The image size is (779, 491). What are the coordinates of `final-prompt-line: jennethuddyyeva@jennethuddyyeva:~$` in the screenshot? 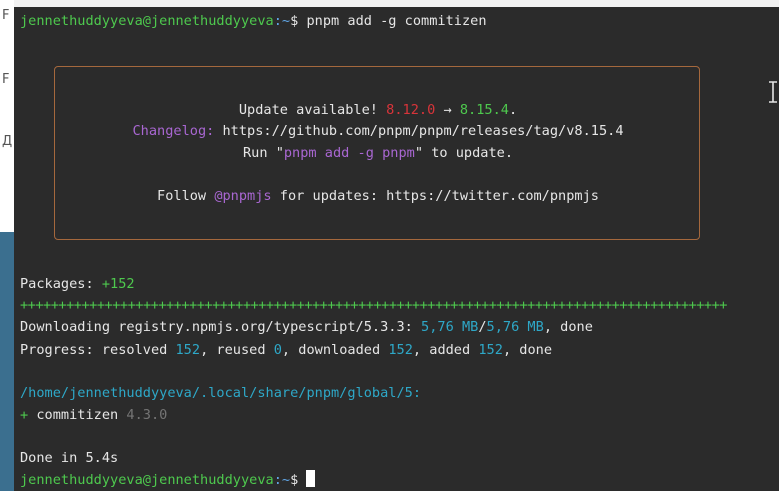 It's located at (168, 479).